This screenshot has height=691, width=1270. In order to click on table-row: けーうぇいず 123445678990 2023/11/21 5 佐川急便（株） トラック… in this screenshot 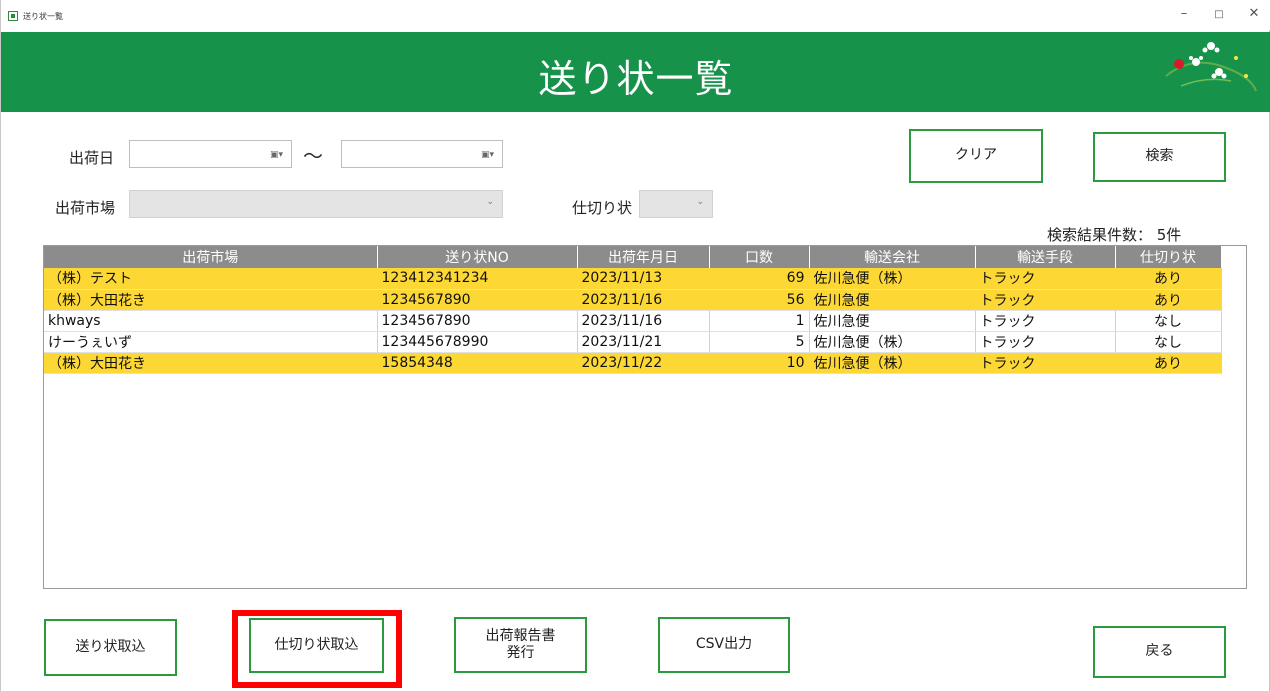, I will do `click(633, 342)`.